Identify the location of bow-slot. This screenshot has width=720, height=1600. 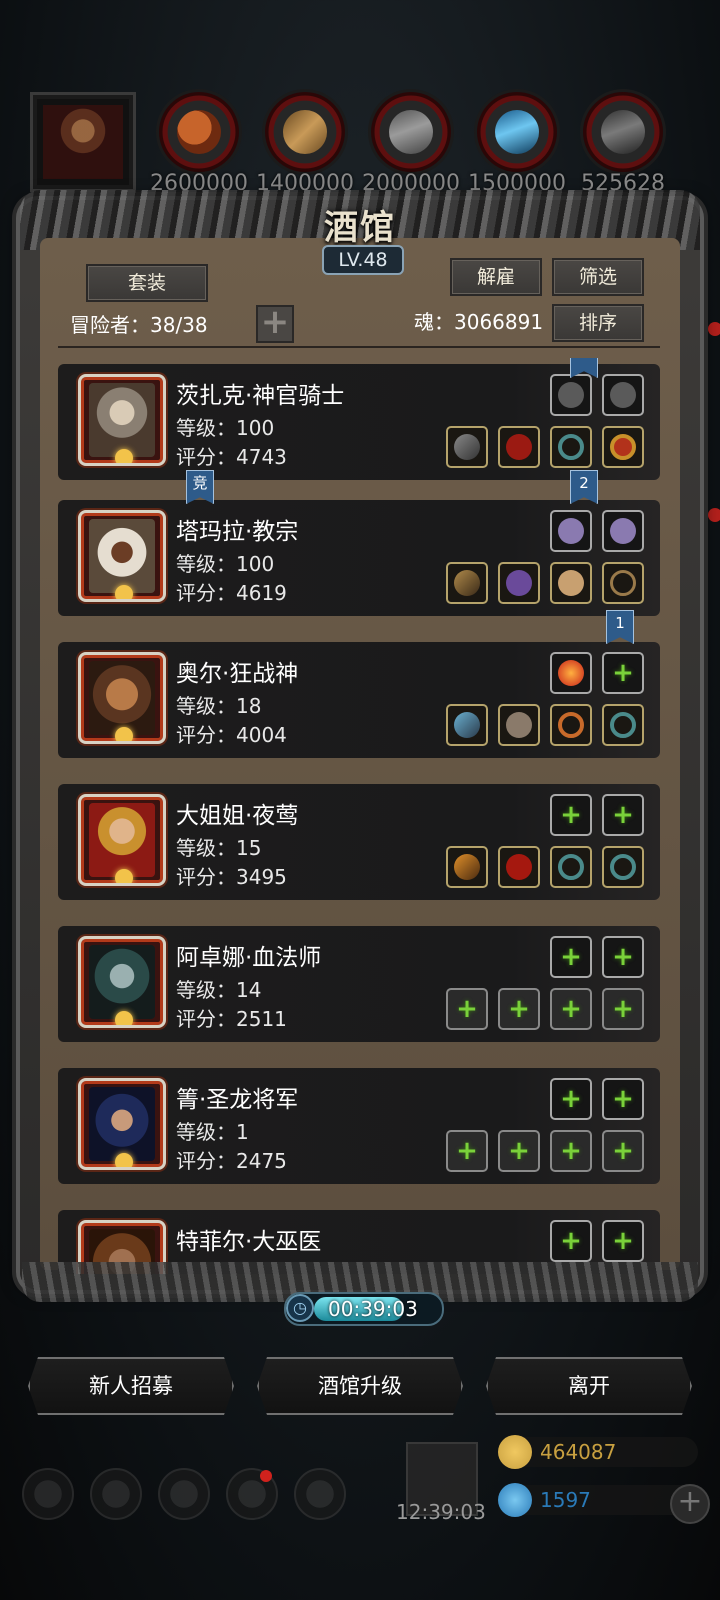
(623, 583).